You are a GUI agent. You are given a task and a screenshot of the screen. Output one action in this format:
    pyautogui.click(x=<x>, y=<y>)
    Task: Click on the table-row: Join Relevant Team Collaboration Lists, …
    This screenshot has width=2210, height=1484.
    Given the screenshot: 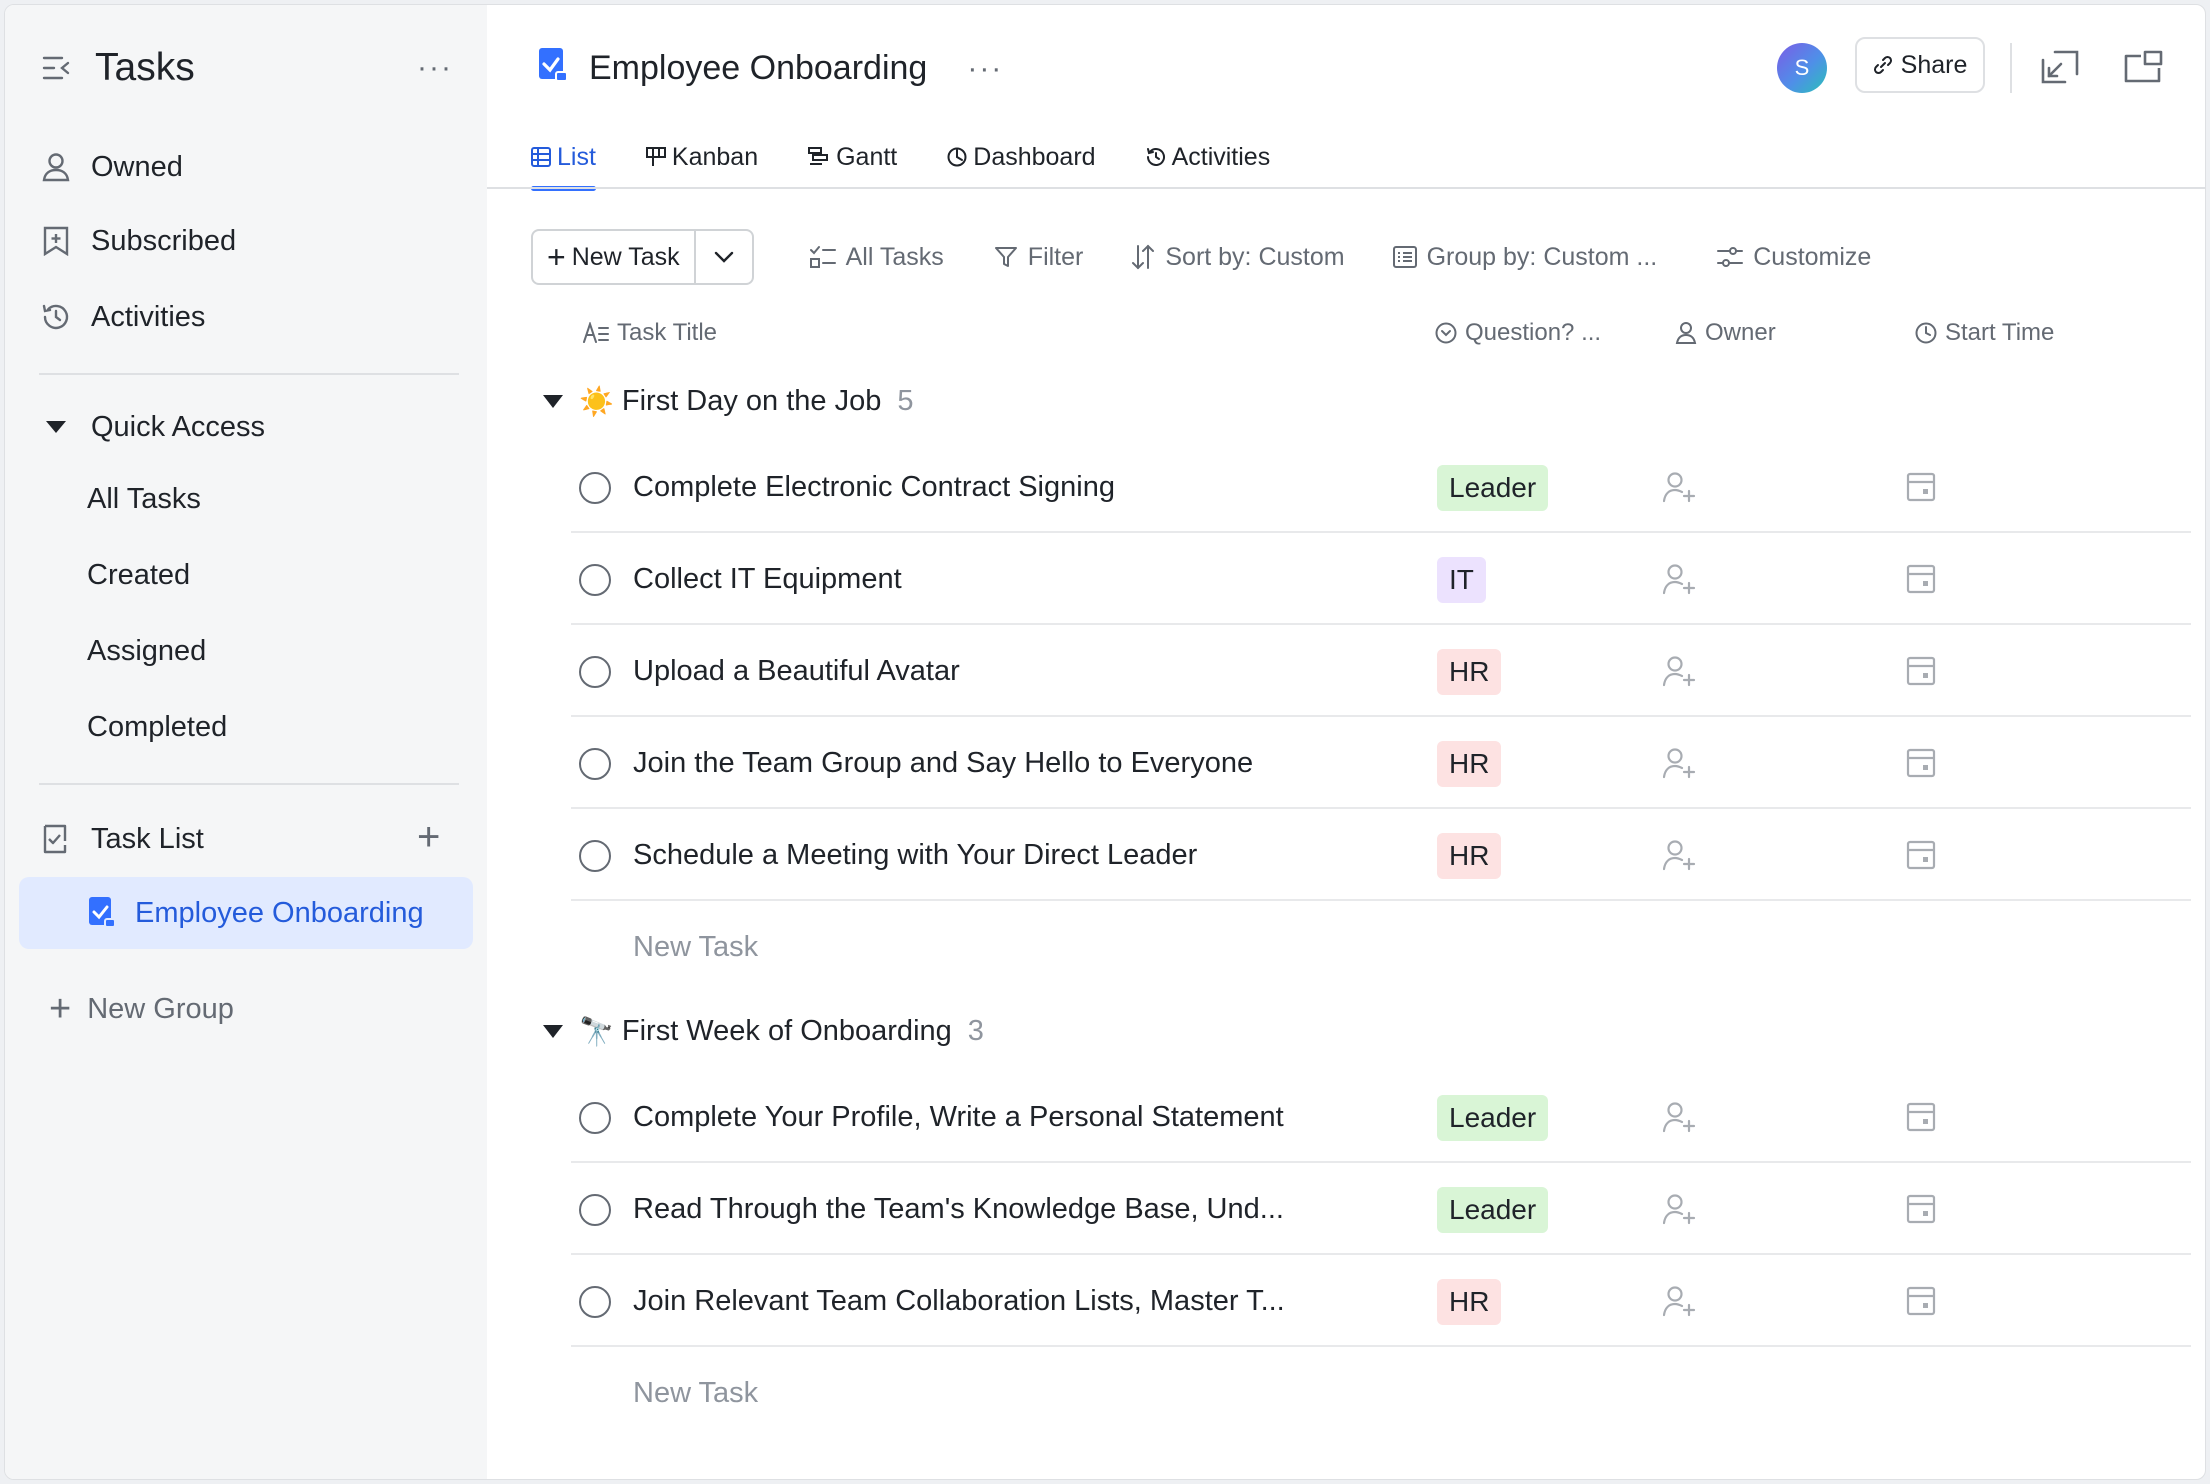 What is the action you would take?
    pyautogui.click(x=1381, y=1301)
    